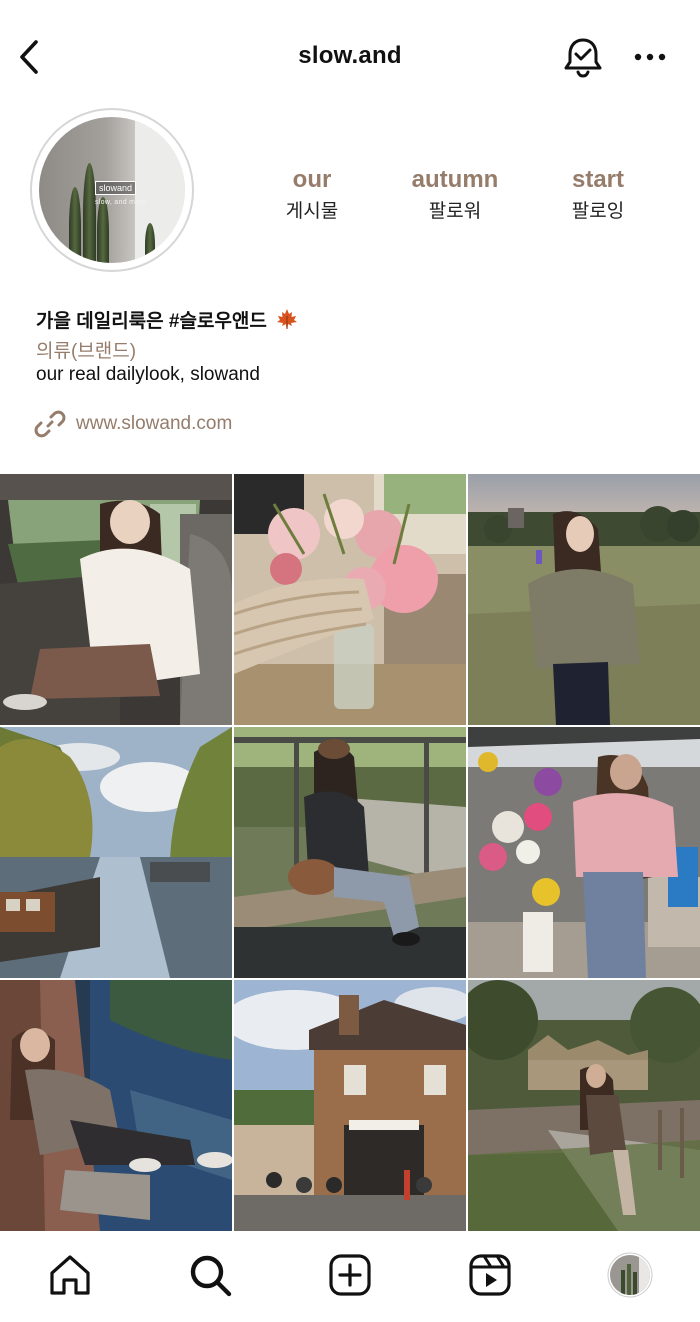 This screenshot has height=1322, width=700. What do you see at coordinates (583, 57) in the screenshot?
I see `bell-check-icon` at bounding box center [583, 57].